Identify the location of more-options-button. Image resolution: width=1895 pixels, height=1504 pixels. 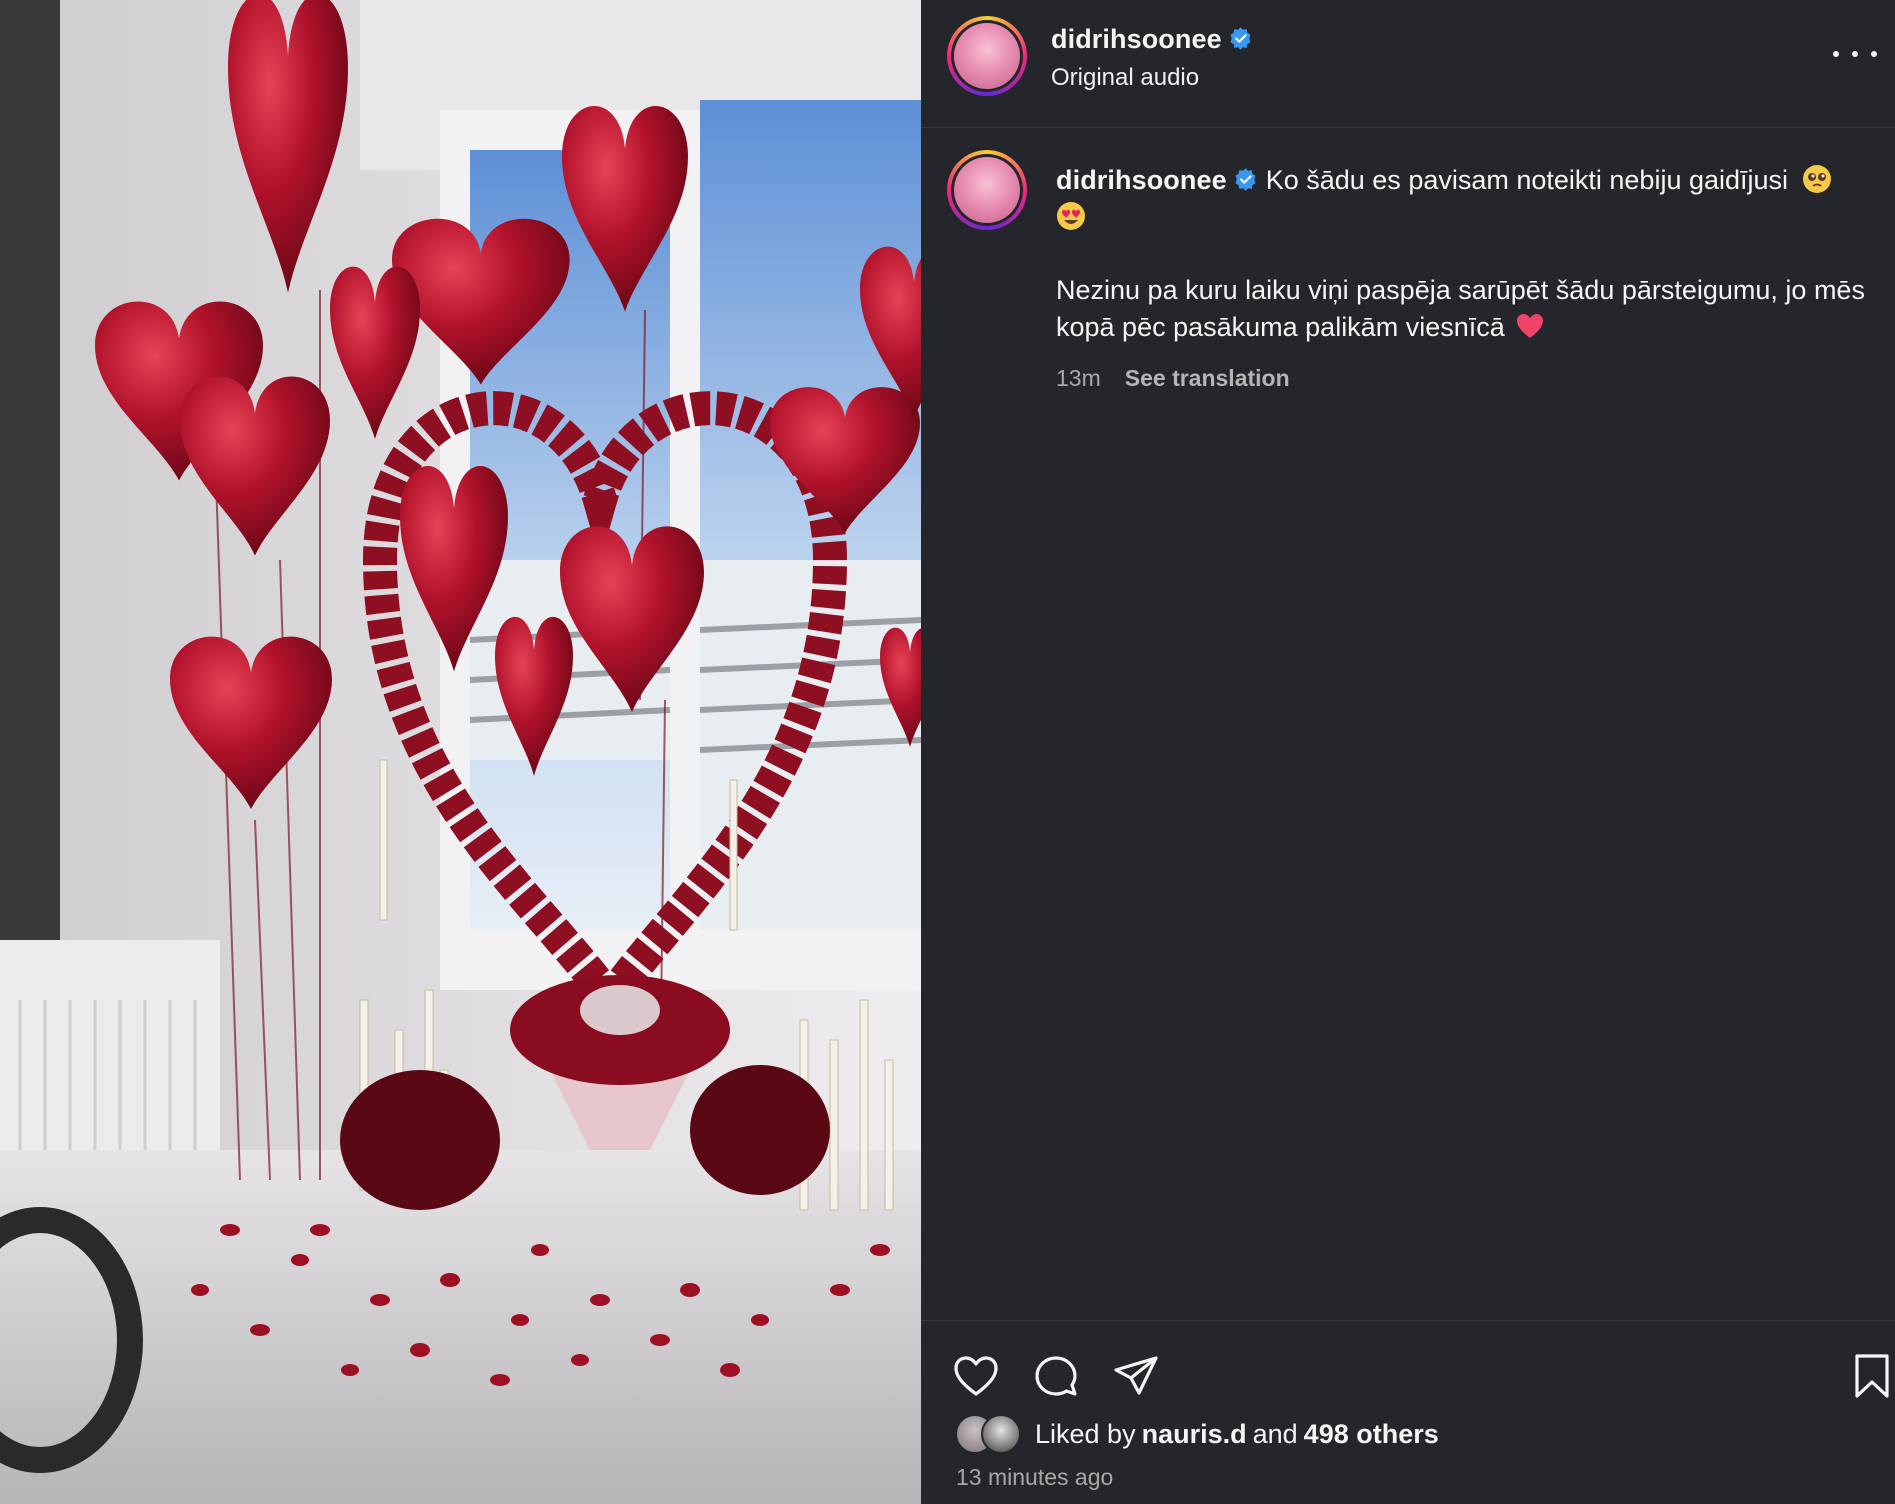
(1855, 54).